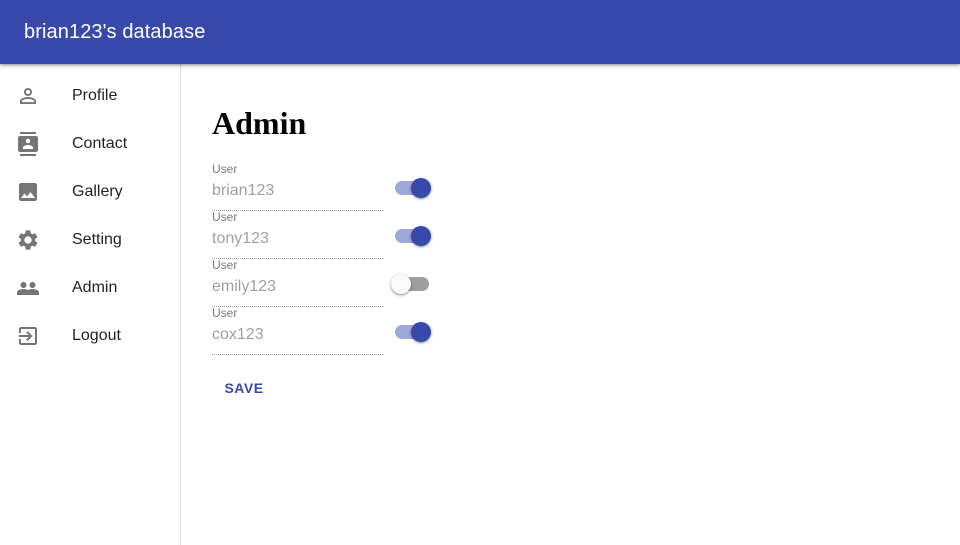 Image resolution: width=960 pixels, height=545 pixels. Describe the element at coordinates (28, 240) in the screenshot. I see `gear-icon` at that location.